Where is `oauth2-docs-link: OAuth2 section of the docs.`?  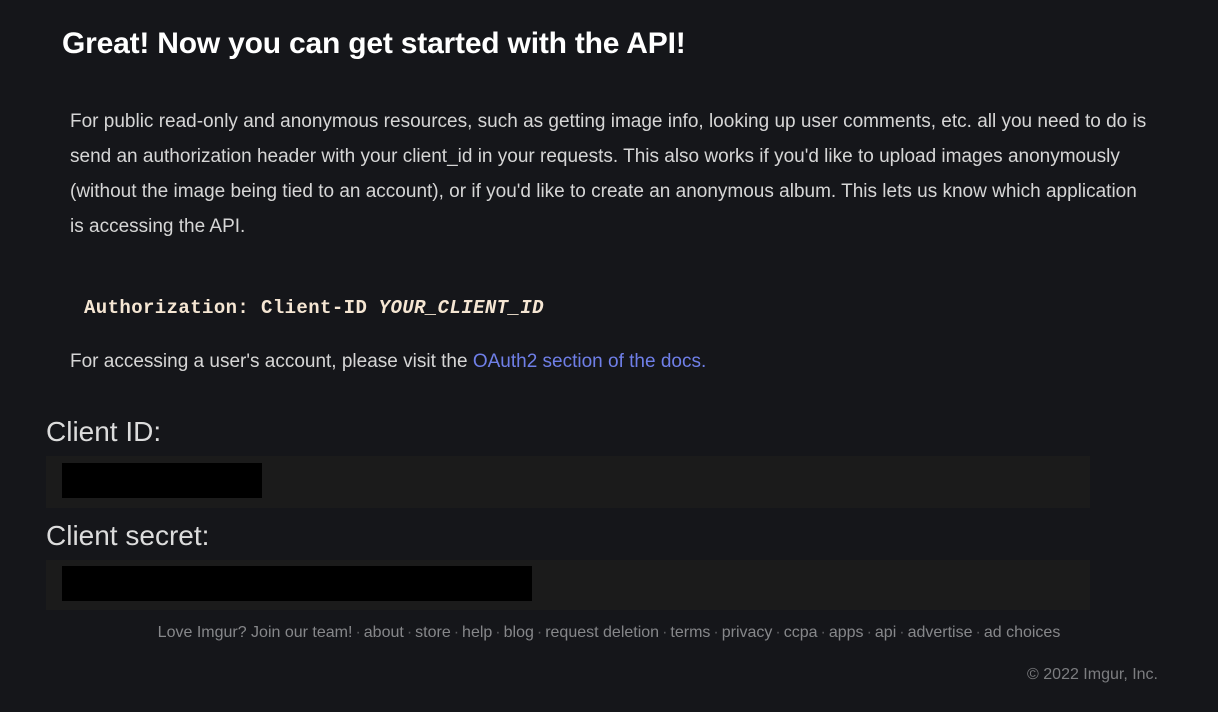
oauth2-docs-link: OAuth2 section of the docs. is located at coordinates (589, 361).